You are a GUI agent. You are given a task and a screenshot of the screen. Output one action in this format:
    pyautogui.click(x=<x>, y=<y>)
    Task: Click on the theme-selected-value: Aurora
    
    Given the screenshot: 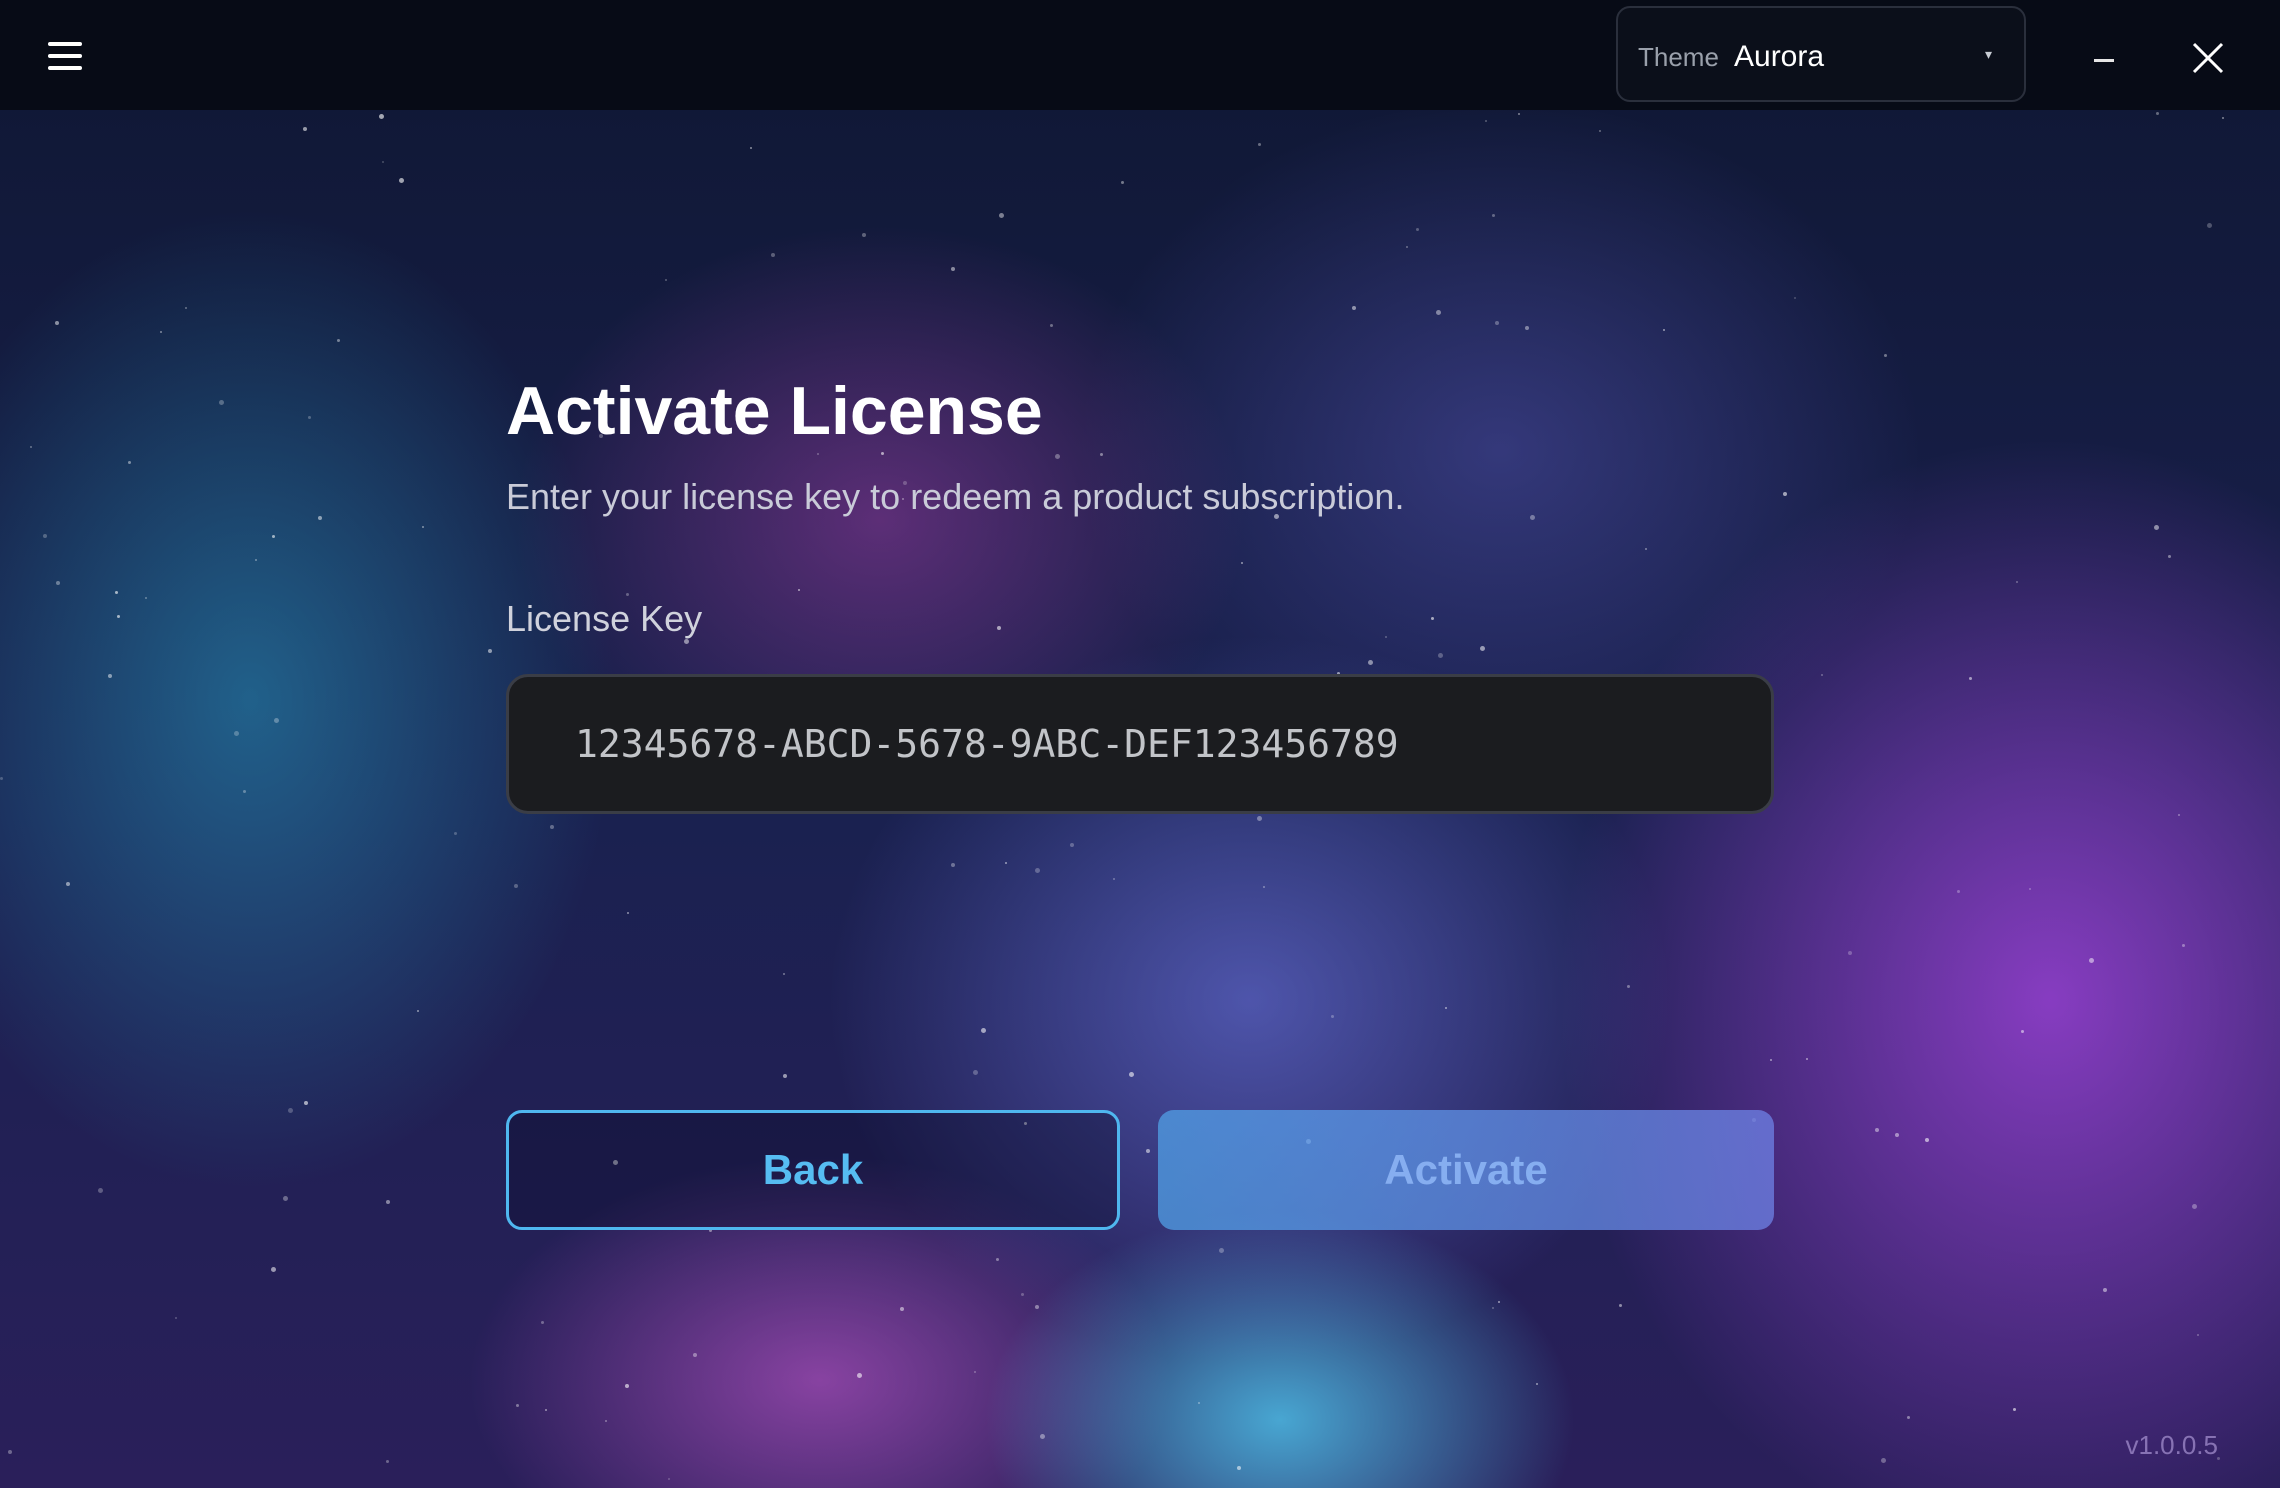 What is the action you would take?
    pyautogui.click(x=1779, y=56)
    